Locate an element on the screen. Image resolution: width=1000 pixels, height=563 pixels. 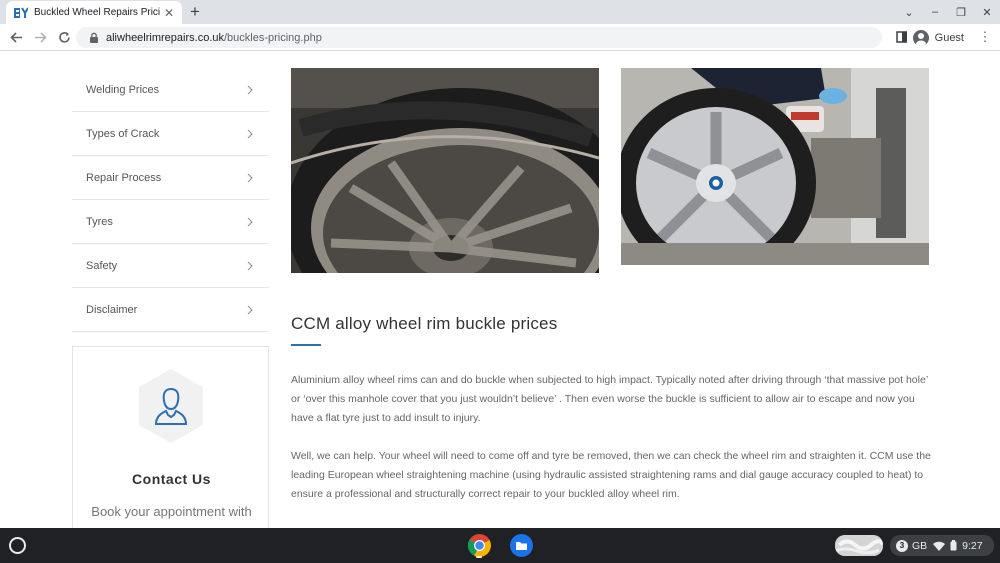
reload-icon is located at coordinates (64, 37).